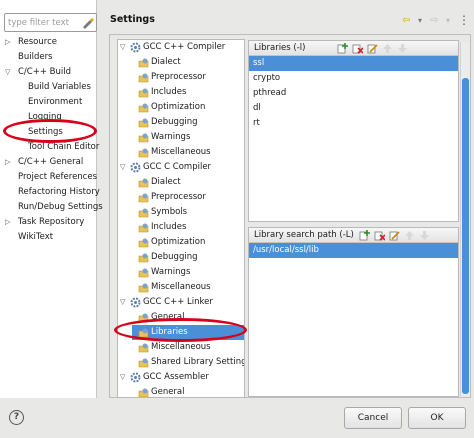 This screenshot has width=474, height=438. What do you see at coordinates (353, 123) in the screenshot?
I see `library-item: rt` at bounding box center [353, 123].